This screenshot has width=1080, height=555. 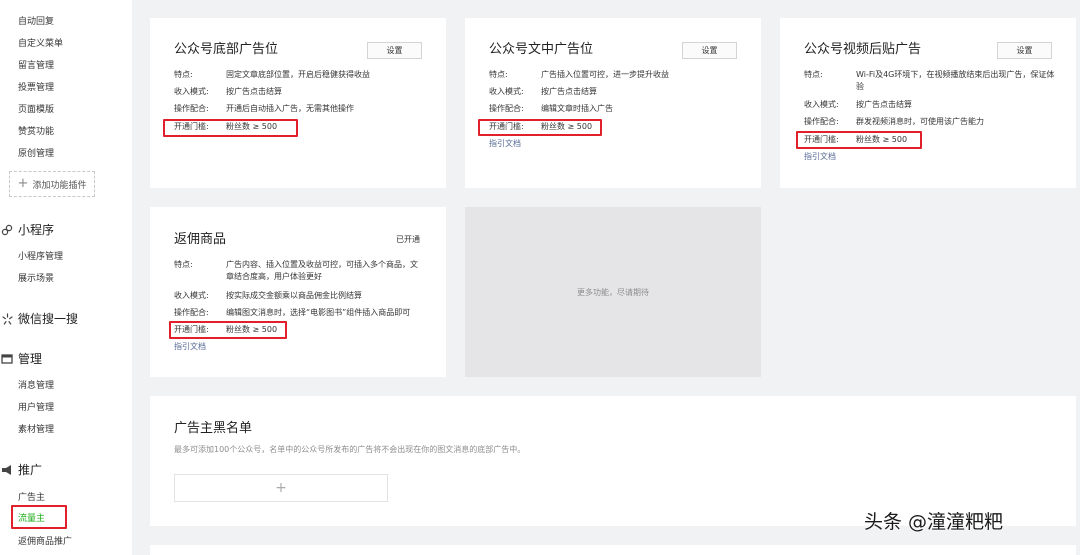 I want to click on add-plugin-label: 添加功能插件, so click(x=59, y=185).